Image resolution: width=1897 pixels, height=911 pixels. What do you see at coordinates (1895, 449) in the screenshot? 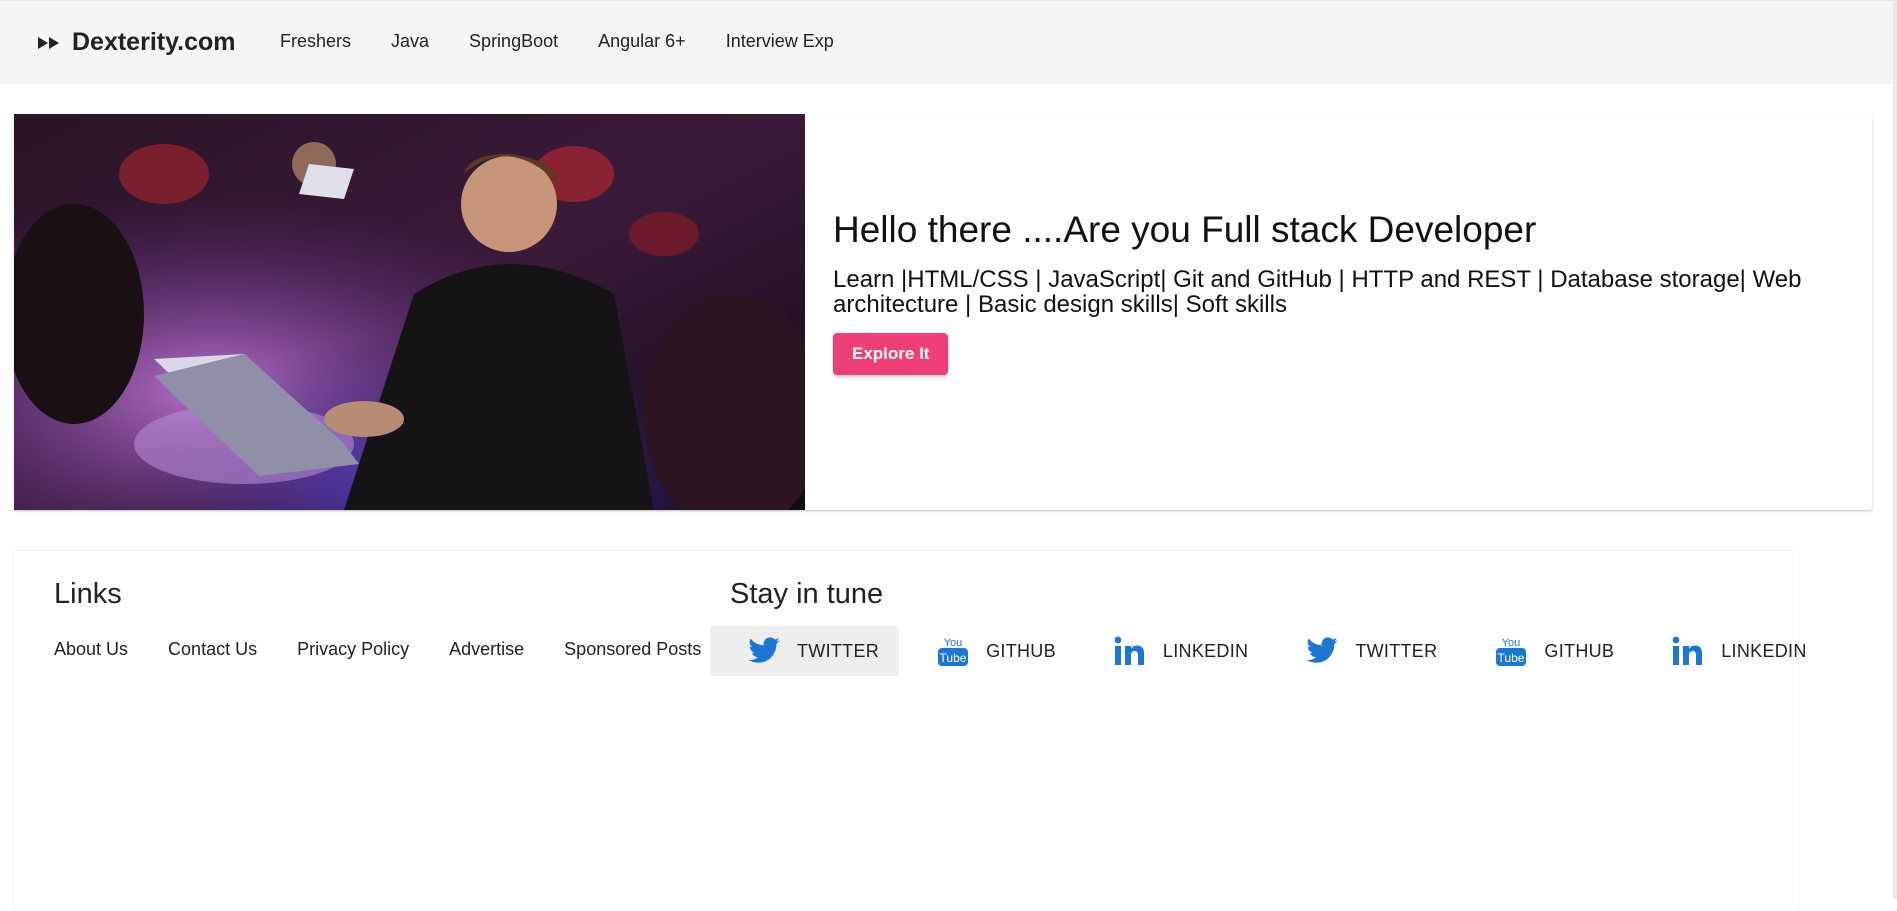
I see `page-scrollbar` at bounding box center [1895, 449].